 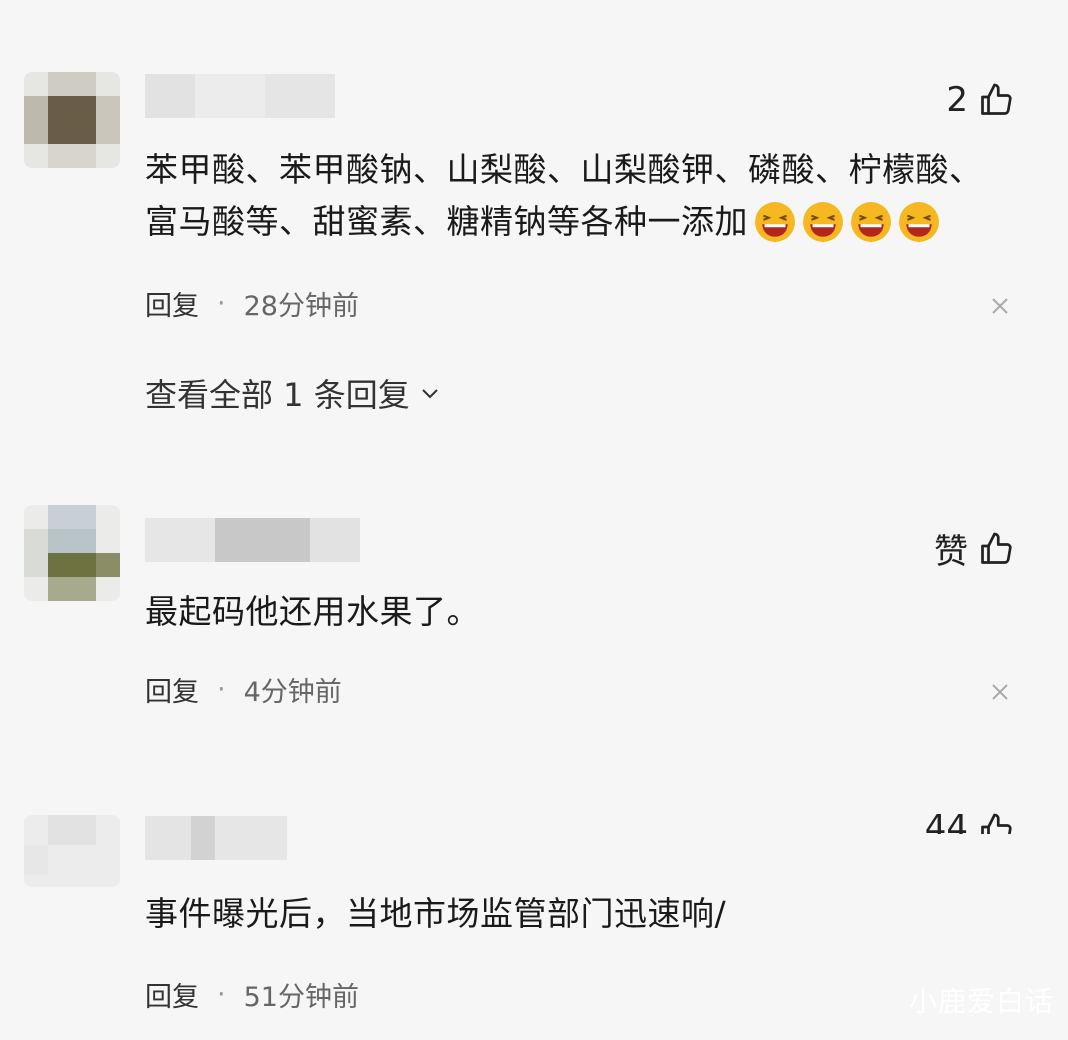 I want to click on comment-meta: 回复 · 28分钟前, so click(x=252, y=303).